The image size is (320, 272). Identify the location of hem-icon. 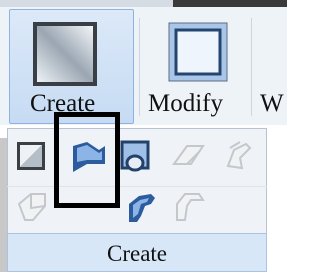
(142, 208).